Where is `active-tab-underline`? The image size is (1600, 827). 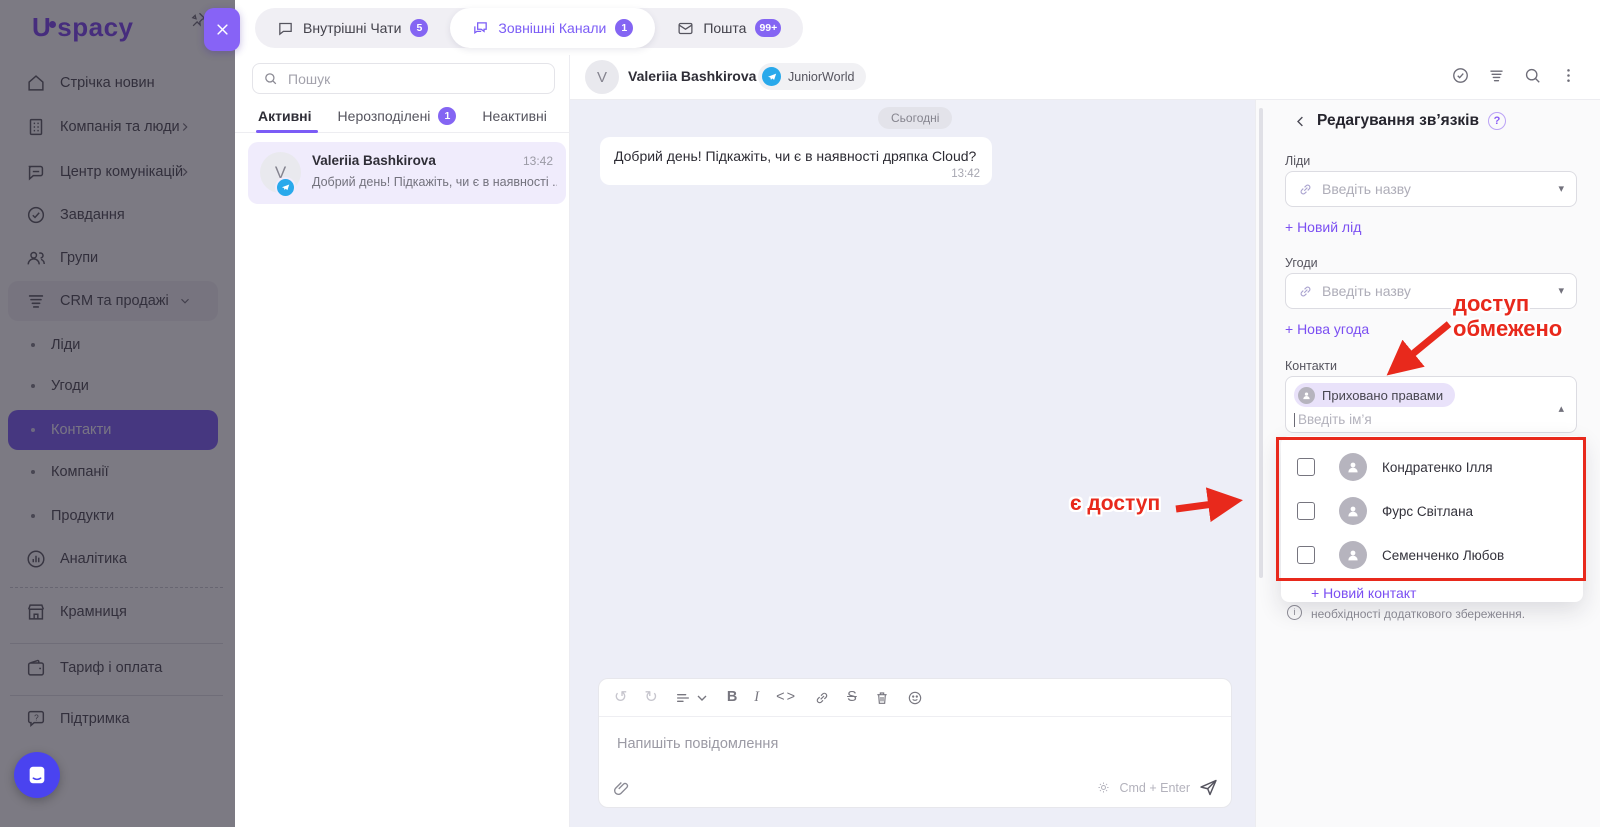
active-tab-underline is located at coordinates (287, 131).